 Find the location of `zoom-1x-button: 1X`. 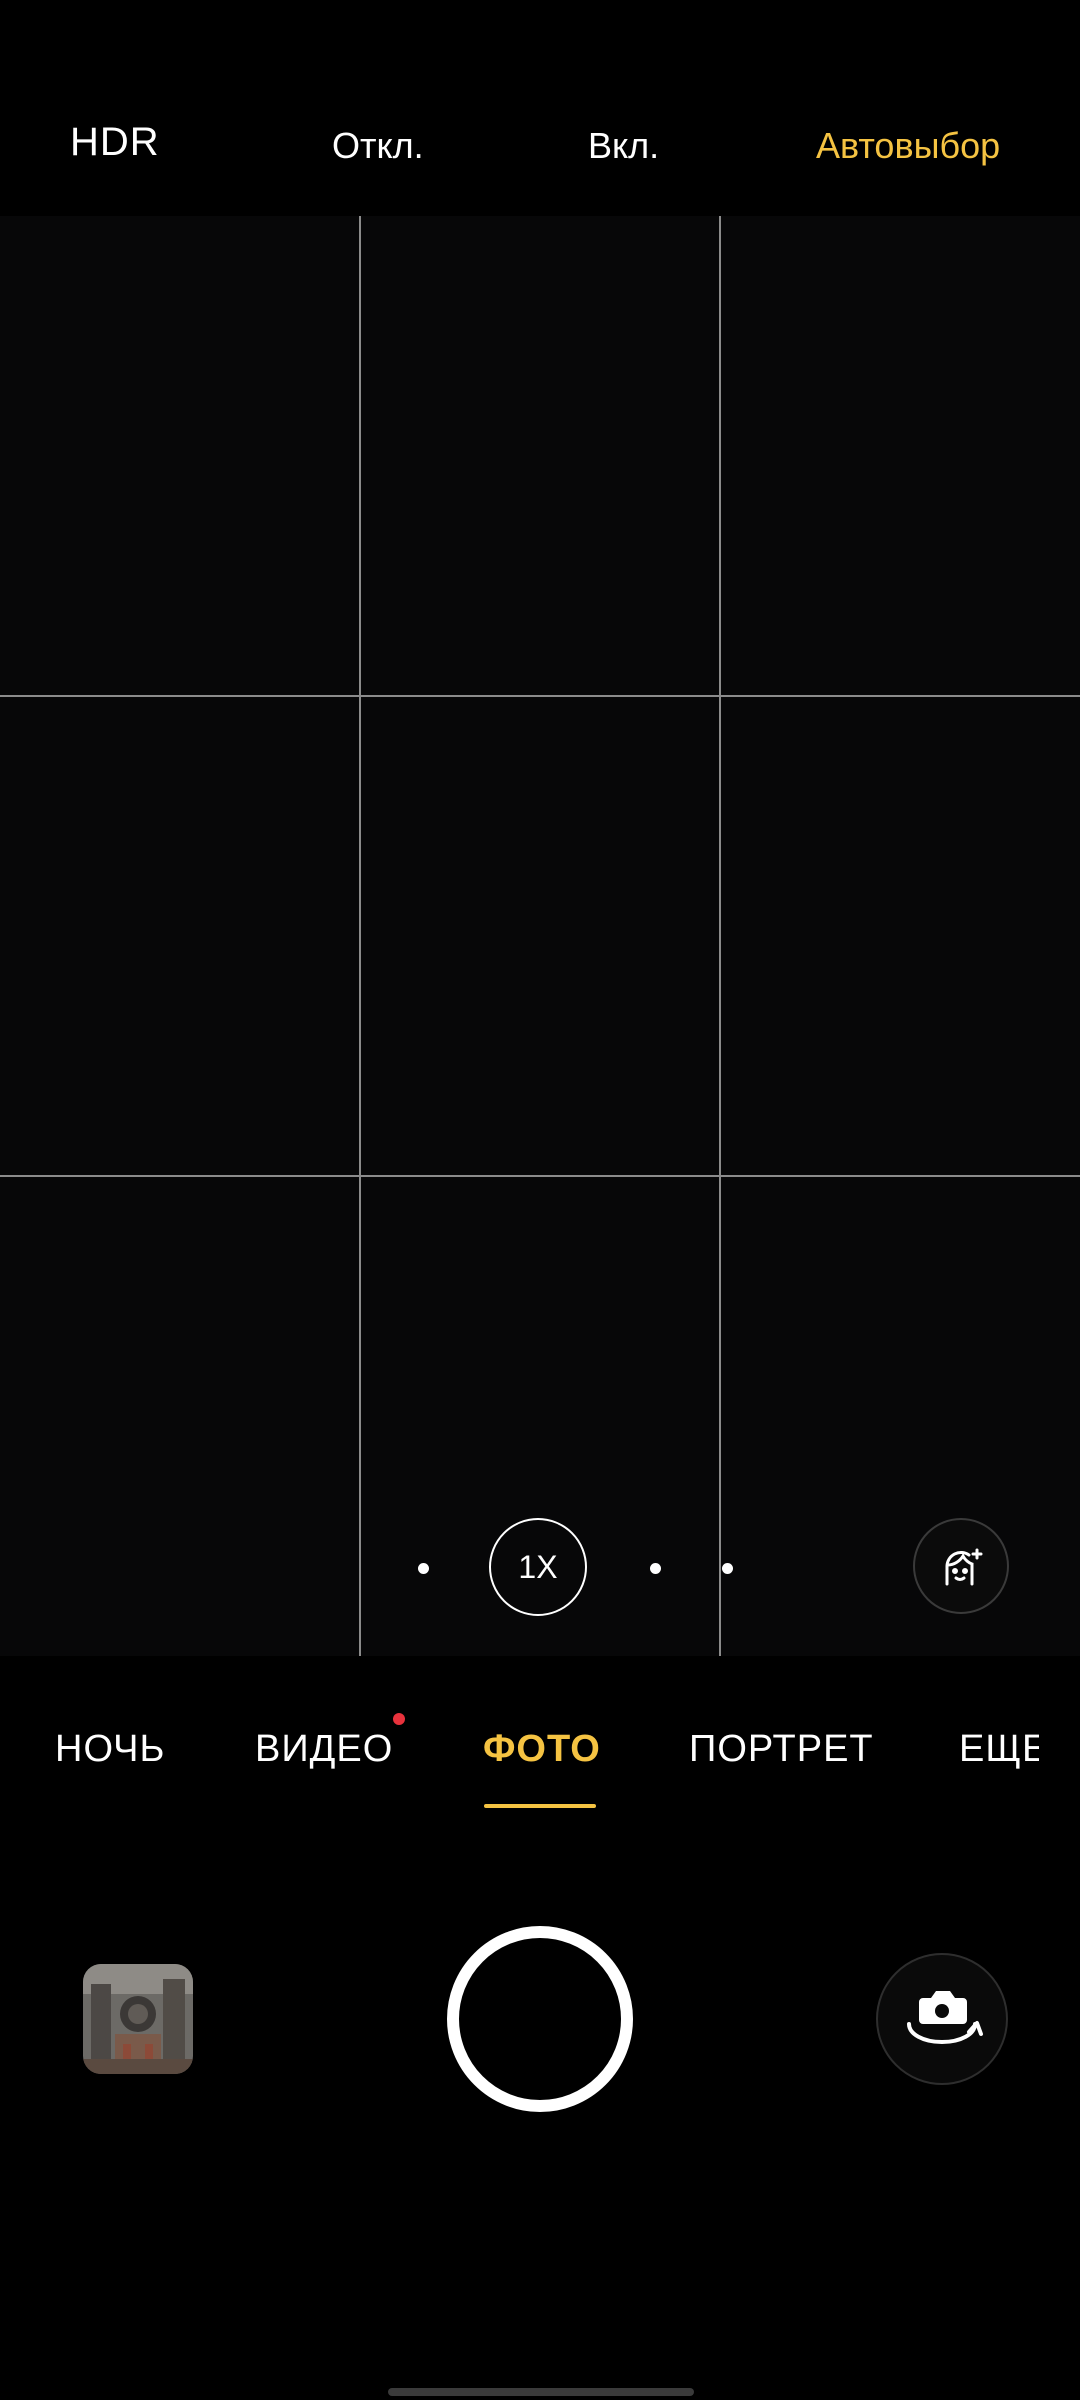

zoom-1x-button: 1X is located at coordinates (538, 1567).